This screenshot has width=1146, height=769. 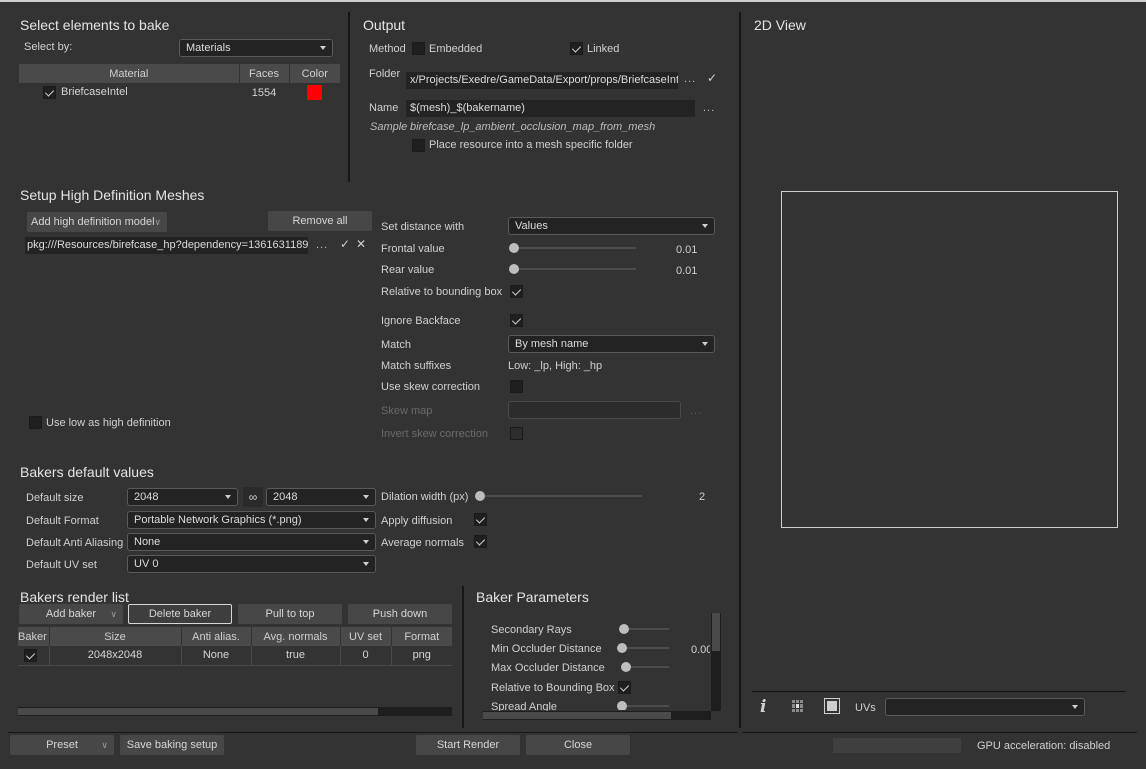 I want to click on column-header-uv-set: UV set, so click(x=366, y=636).